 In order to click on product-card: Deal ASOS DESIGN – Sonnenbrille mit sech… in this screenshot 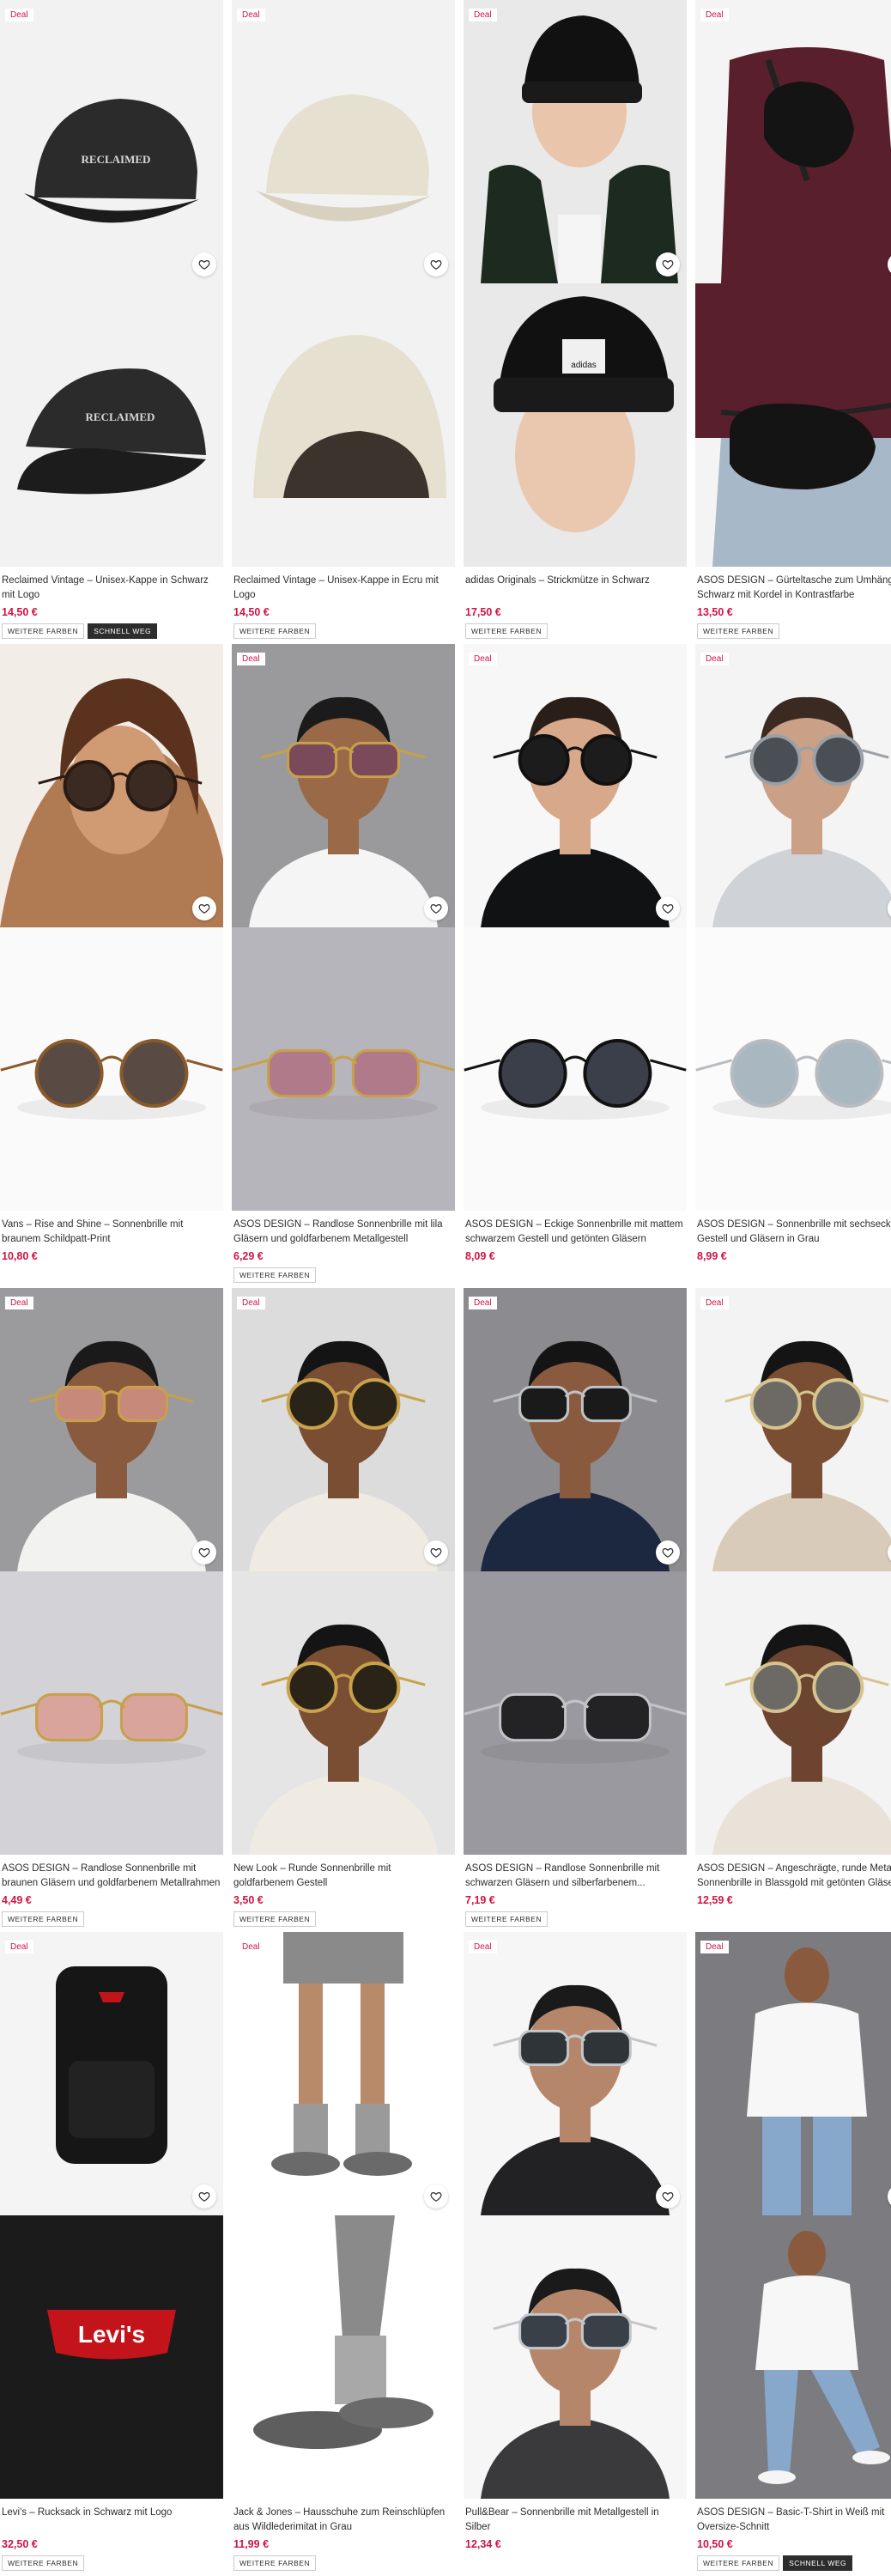, I will do `click(793, 953)`.